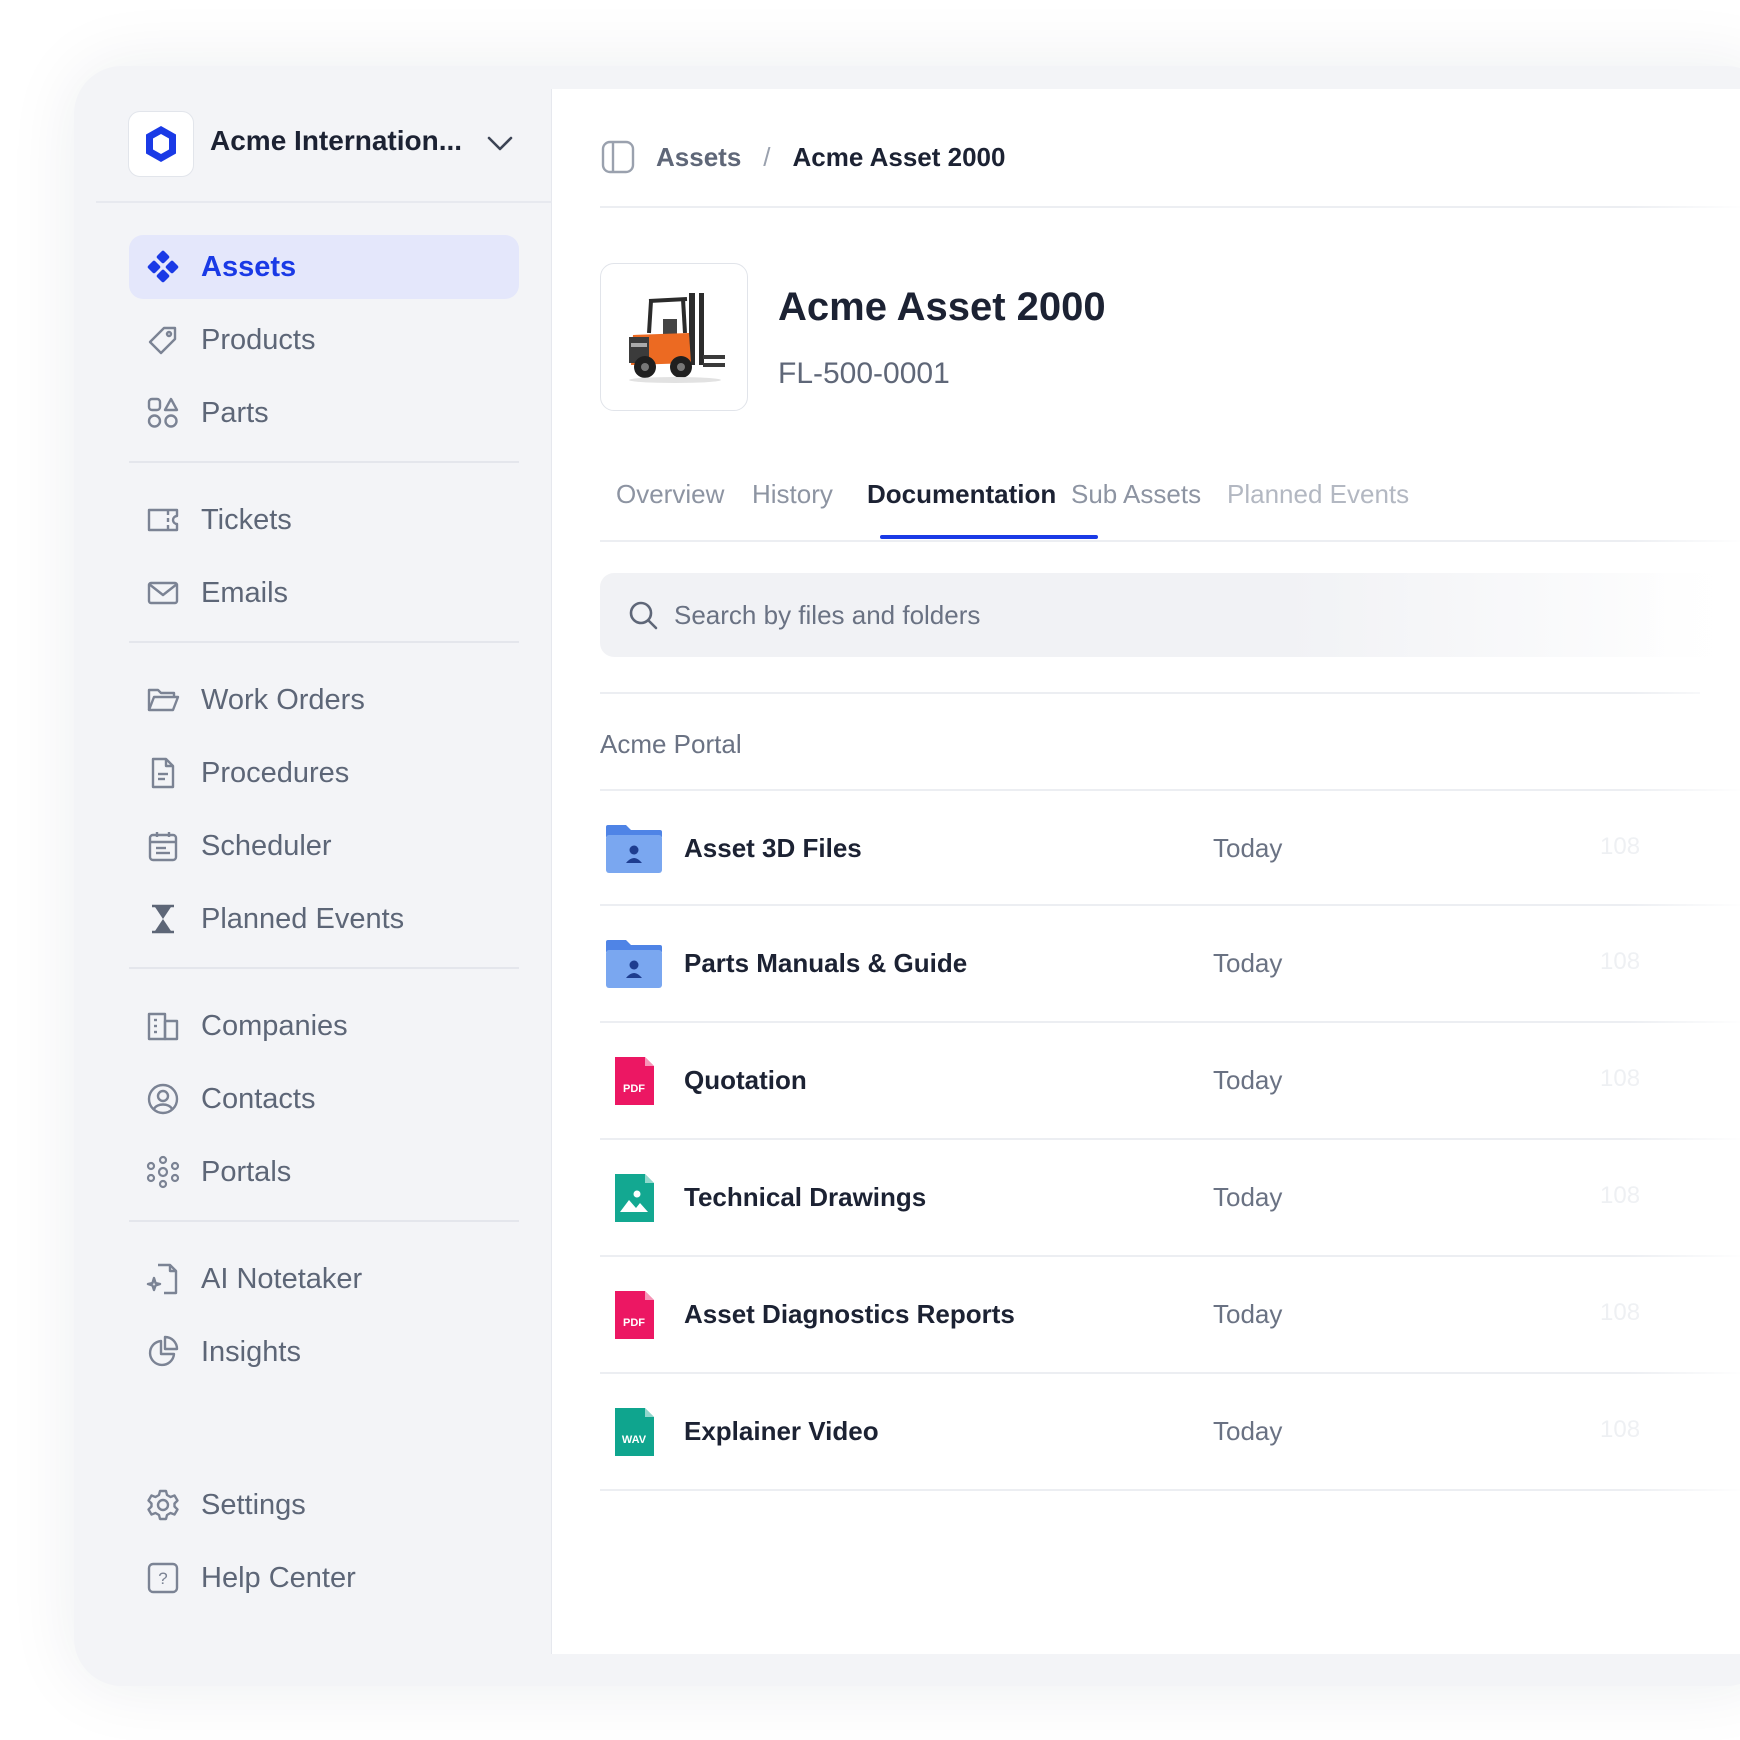 This screenshot has width=1740, height=1740. I want to click on sidebar-item-tickets: Tickets, so click(324, 520).